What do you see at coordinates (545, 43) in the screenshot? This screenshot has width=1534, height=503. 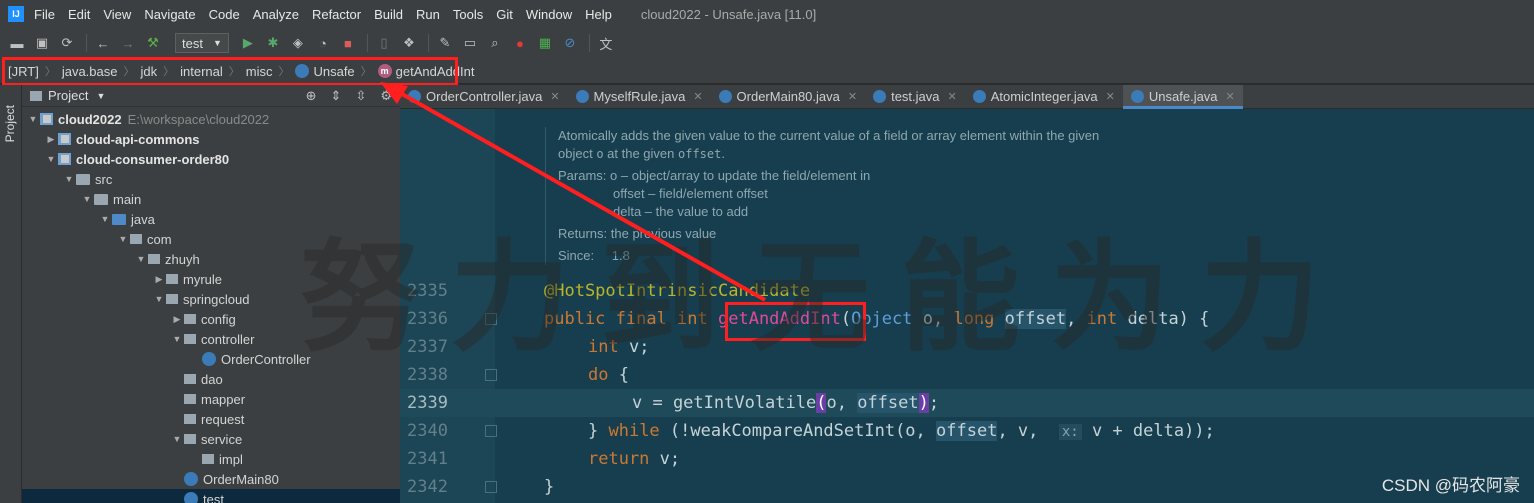 I see `plugin-icon: ▦` at bounding box center [545, 43].